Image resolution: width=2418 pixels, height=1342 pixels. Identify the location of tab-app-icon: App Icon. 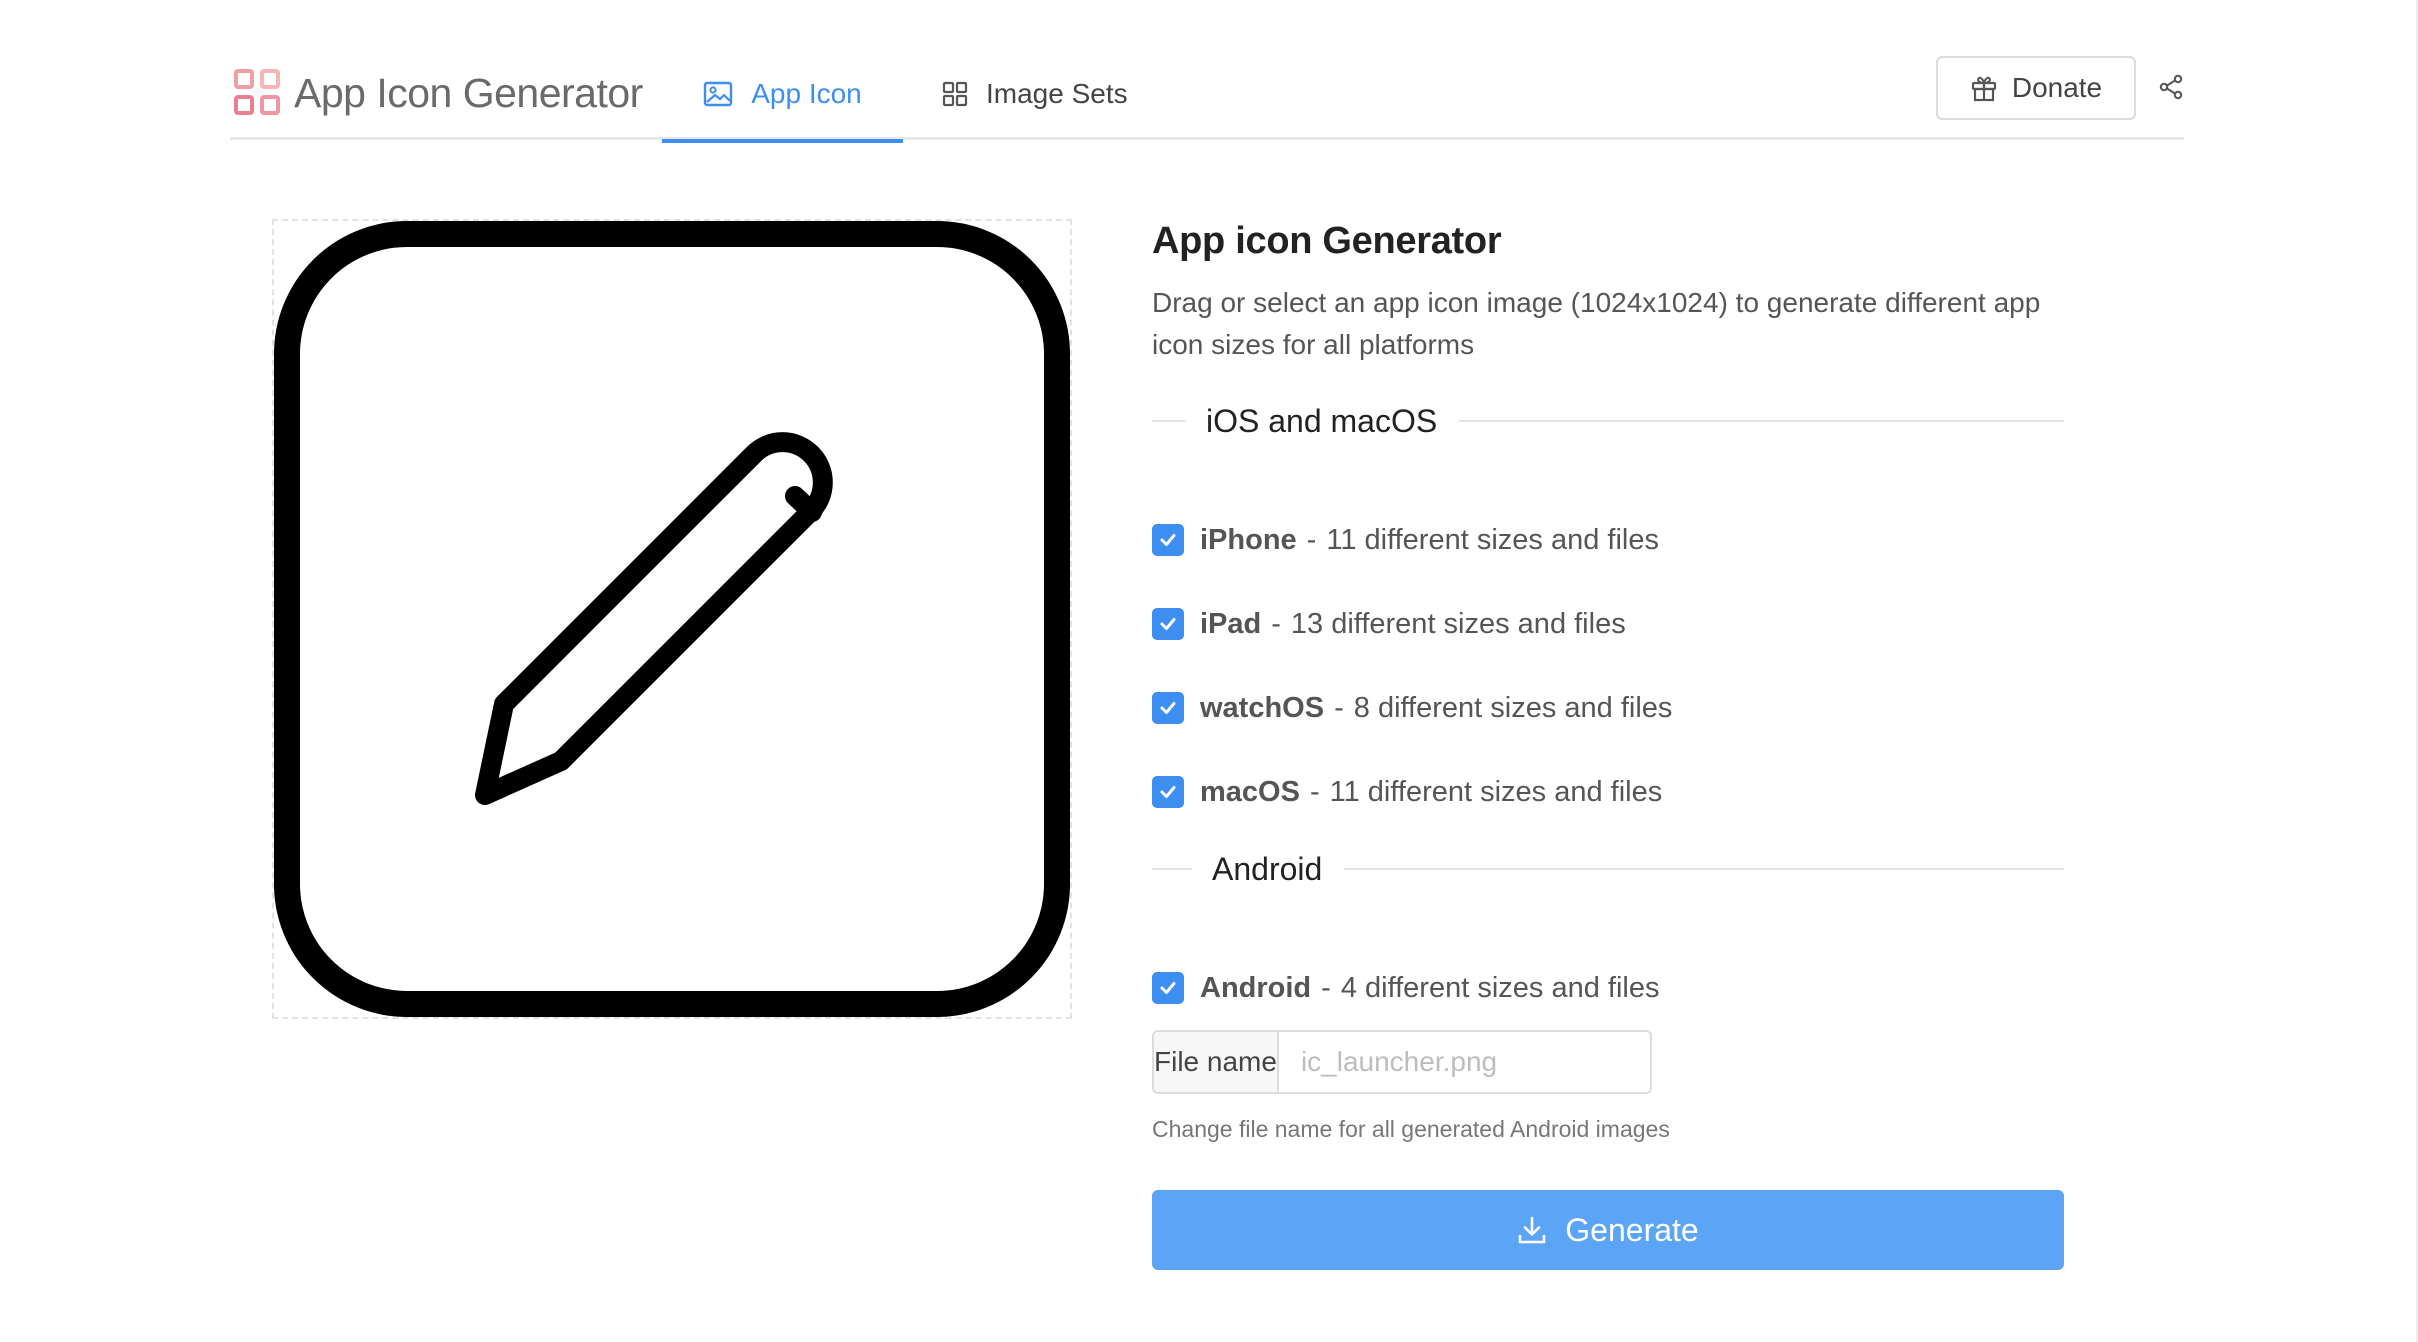
(782, 95).